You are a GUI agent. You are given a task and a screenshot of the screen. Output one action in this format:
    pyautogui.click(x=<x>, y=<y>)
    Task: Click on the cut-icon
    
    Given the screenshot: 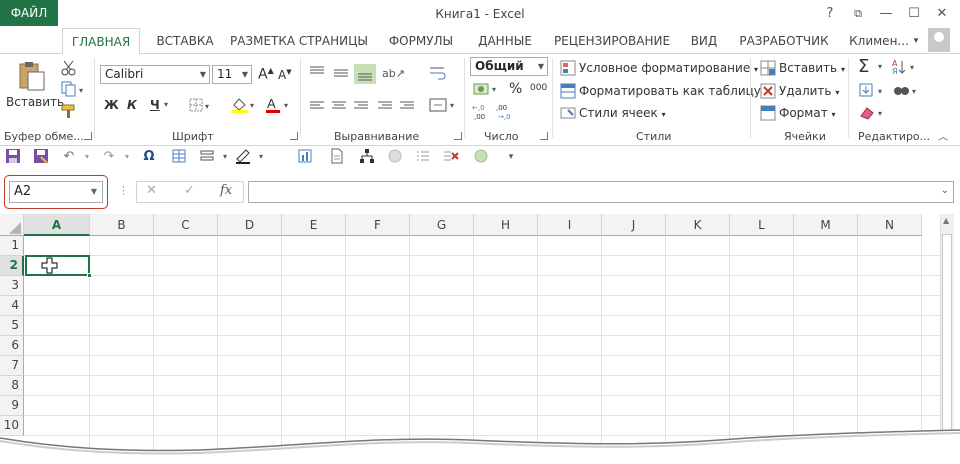 What is the action you would take?
    pyautogui.click(x=69, y=68)
    